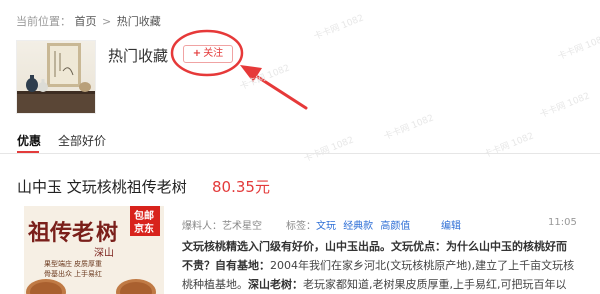 The height and width of the screenshot is (294, 600). I want to click on deal-author: 爆料人：艺术星空, so click(222, 224).